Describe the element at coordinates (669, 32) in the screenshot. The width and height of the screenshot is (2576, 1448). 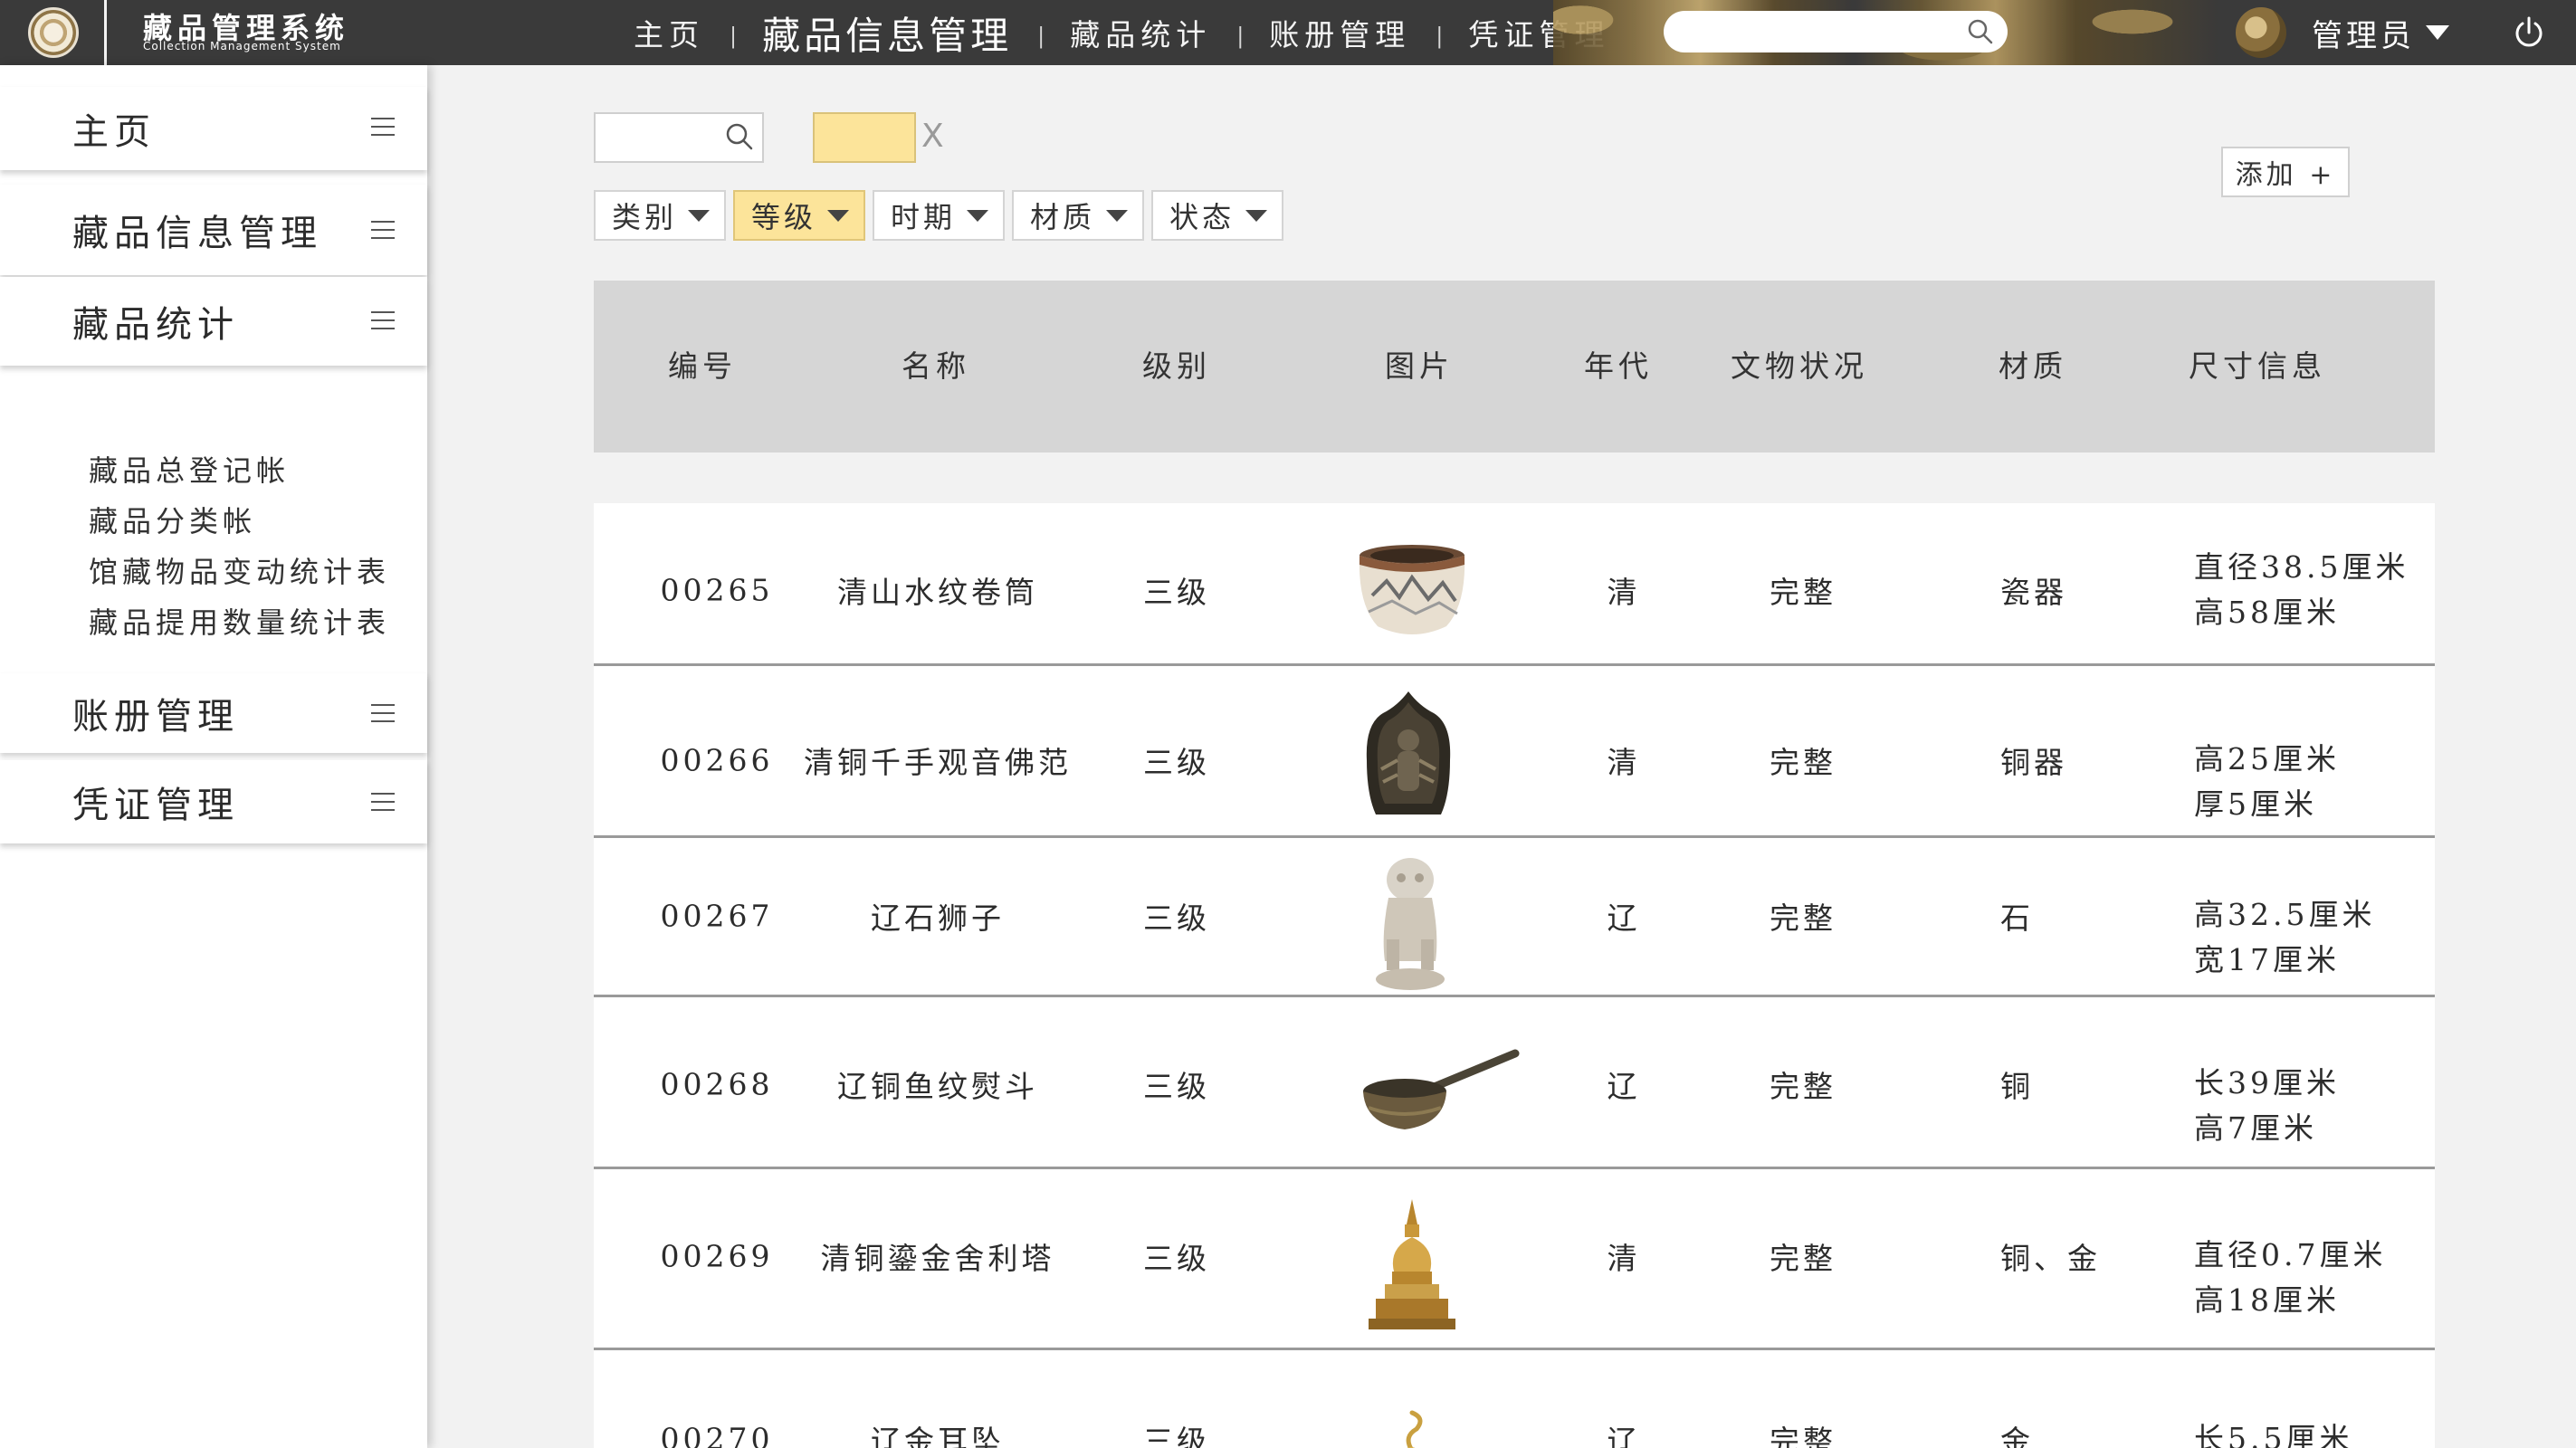
I see `topnav-home: 主页` at that location.